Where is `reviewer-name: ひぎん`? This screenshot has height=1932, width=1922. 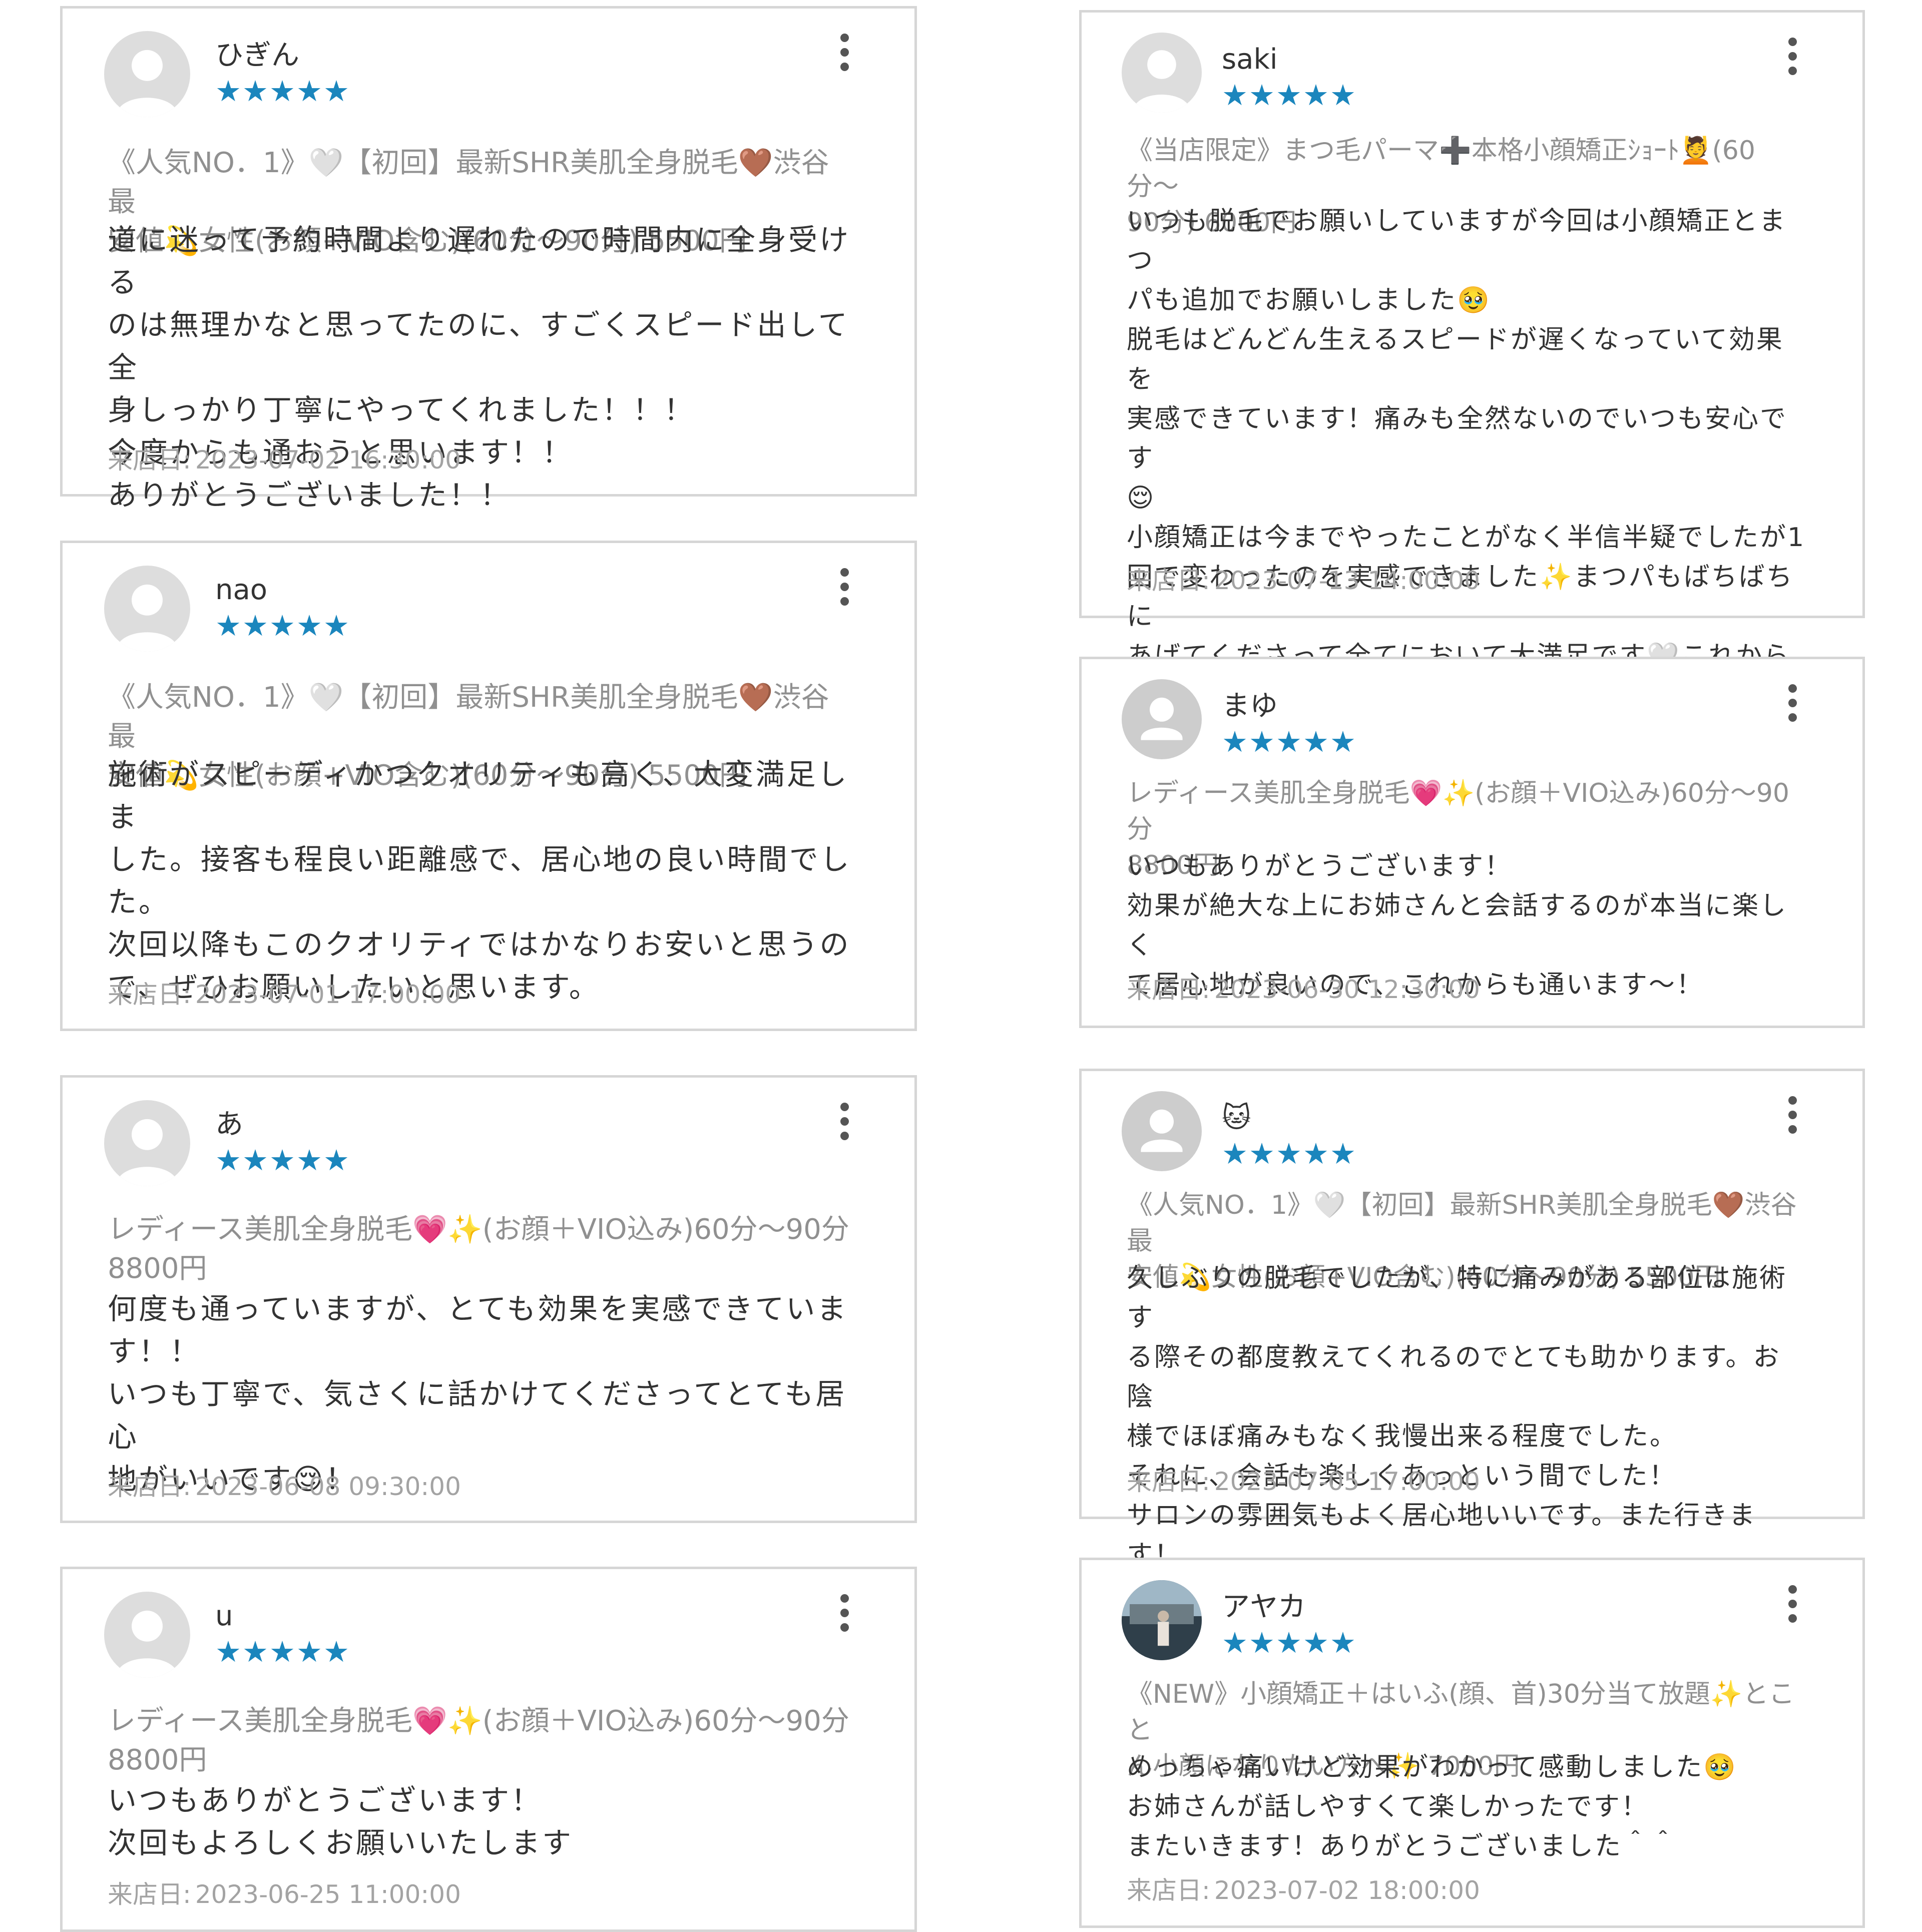 reviewer-name: ひぎん is located at coordinates (257, 56).